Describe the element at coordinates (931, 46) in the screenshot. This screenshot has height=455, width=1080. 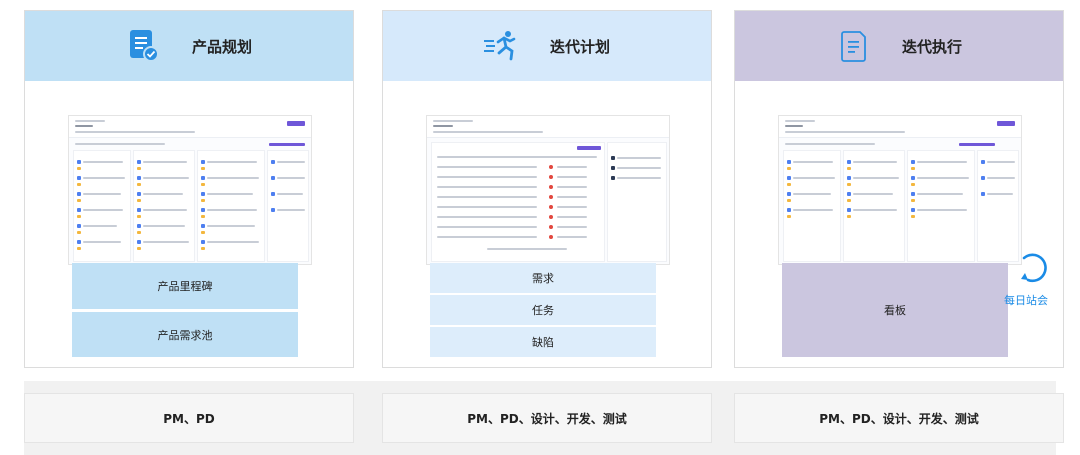
I see `column-title: 迭代执行` at that location.